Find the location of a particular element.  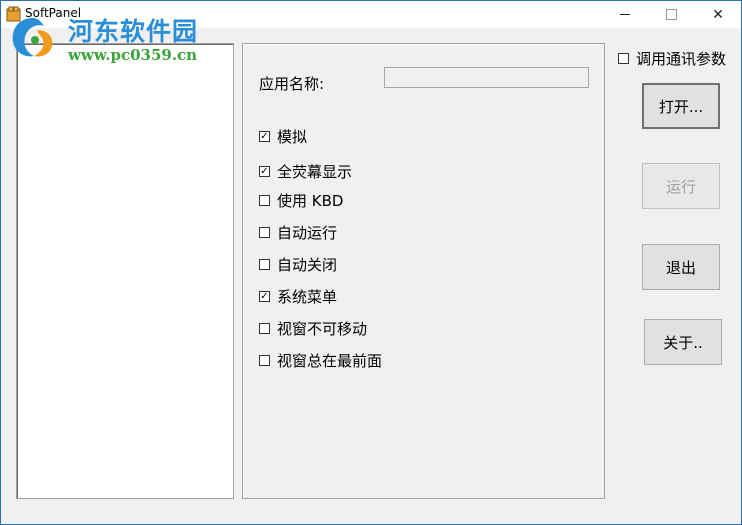

option-label: 模拟 is located at coordinates (292, 136).